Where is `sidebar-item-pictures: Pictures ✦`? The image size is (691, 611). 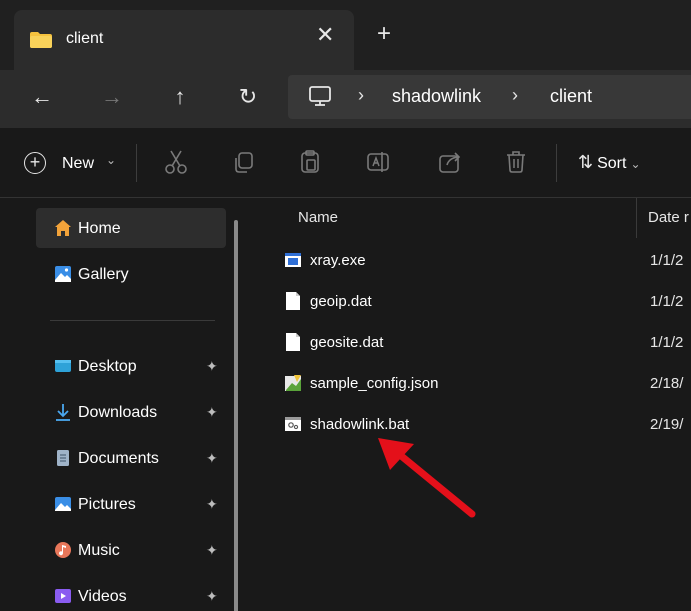 sidebar-item-pictures: Pictures ✦ is located at coordinates (131, 504).